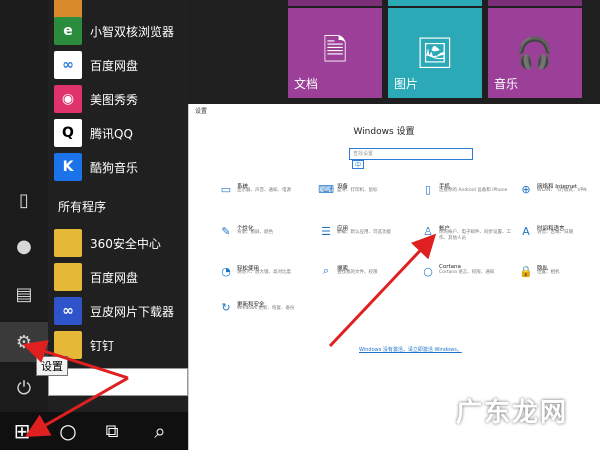  What do you see at coordinates (428, 231) in the screenshot?
I see `person-icon: ♙` at bounding box center [428, 231].